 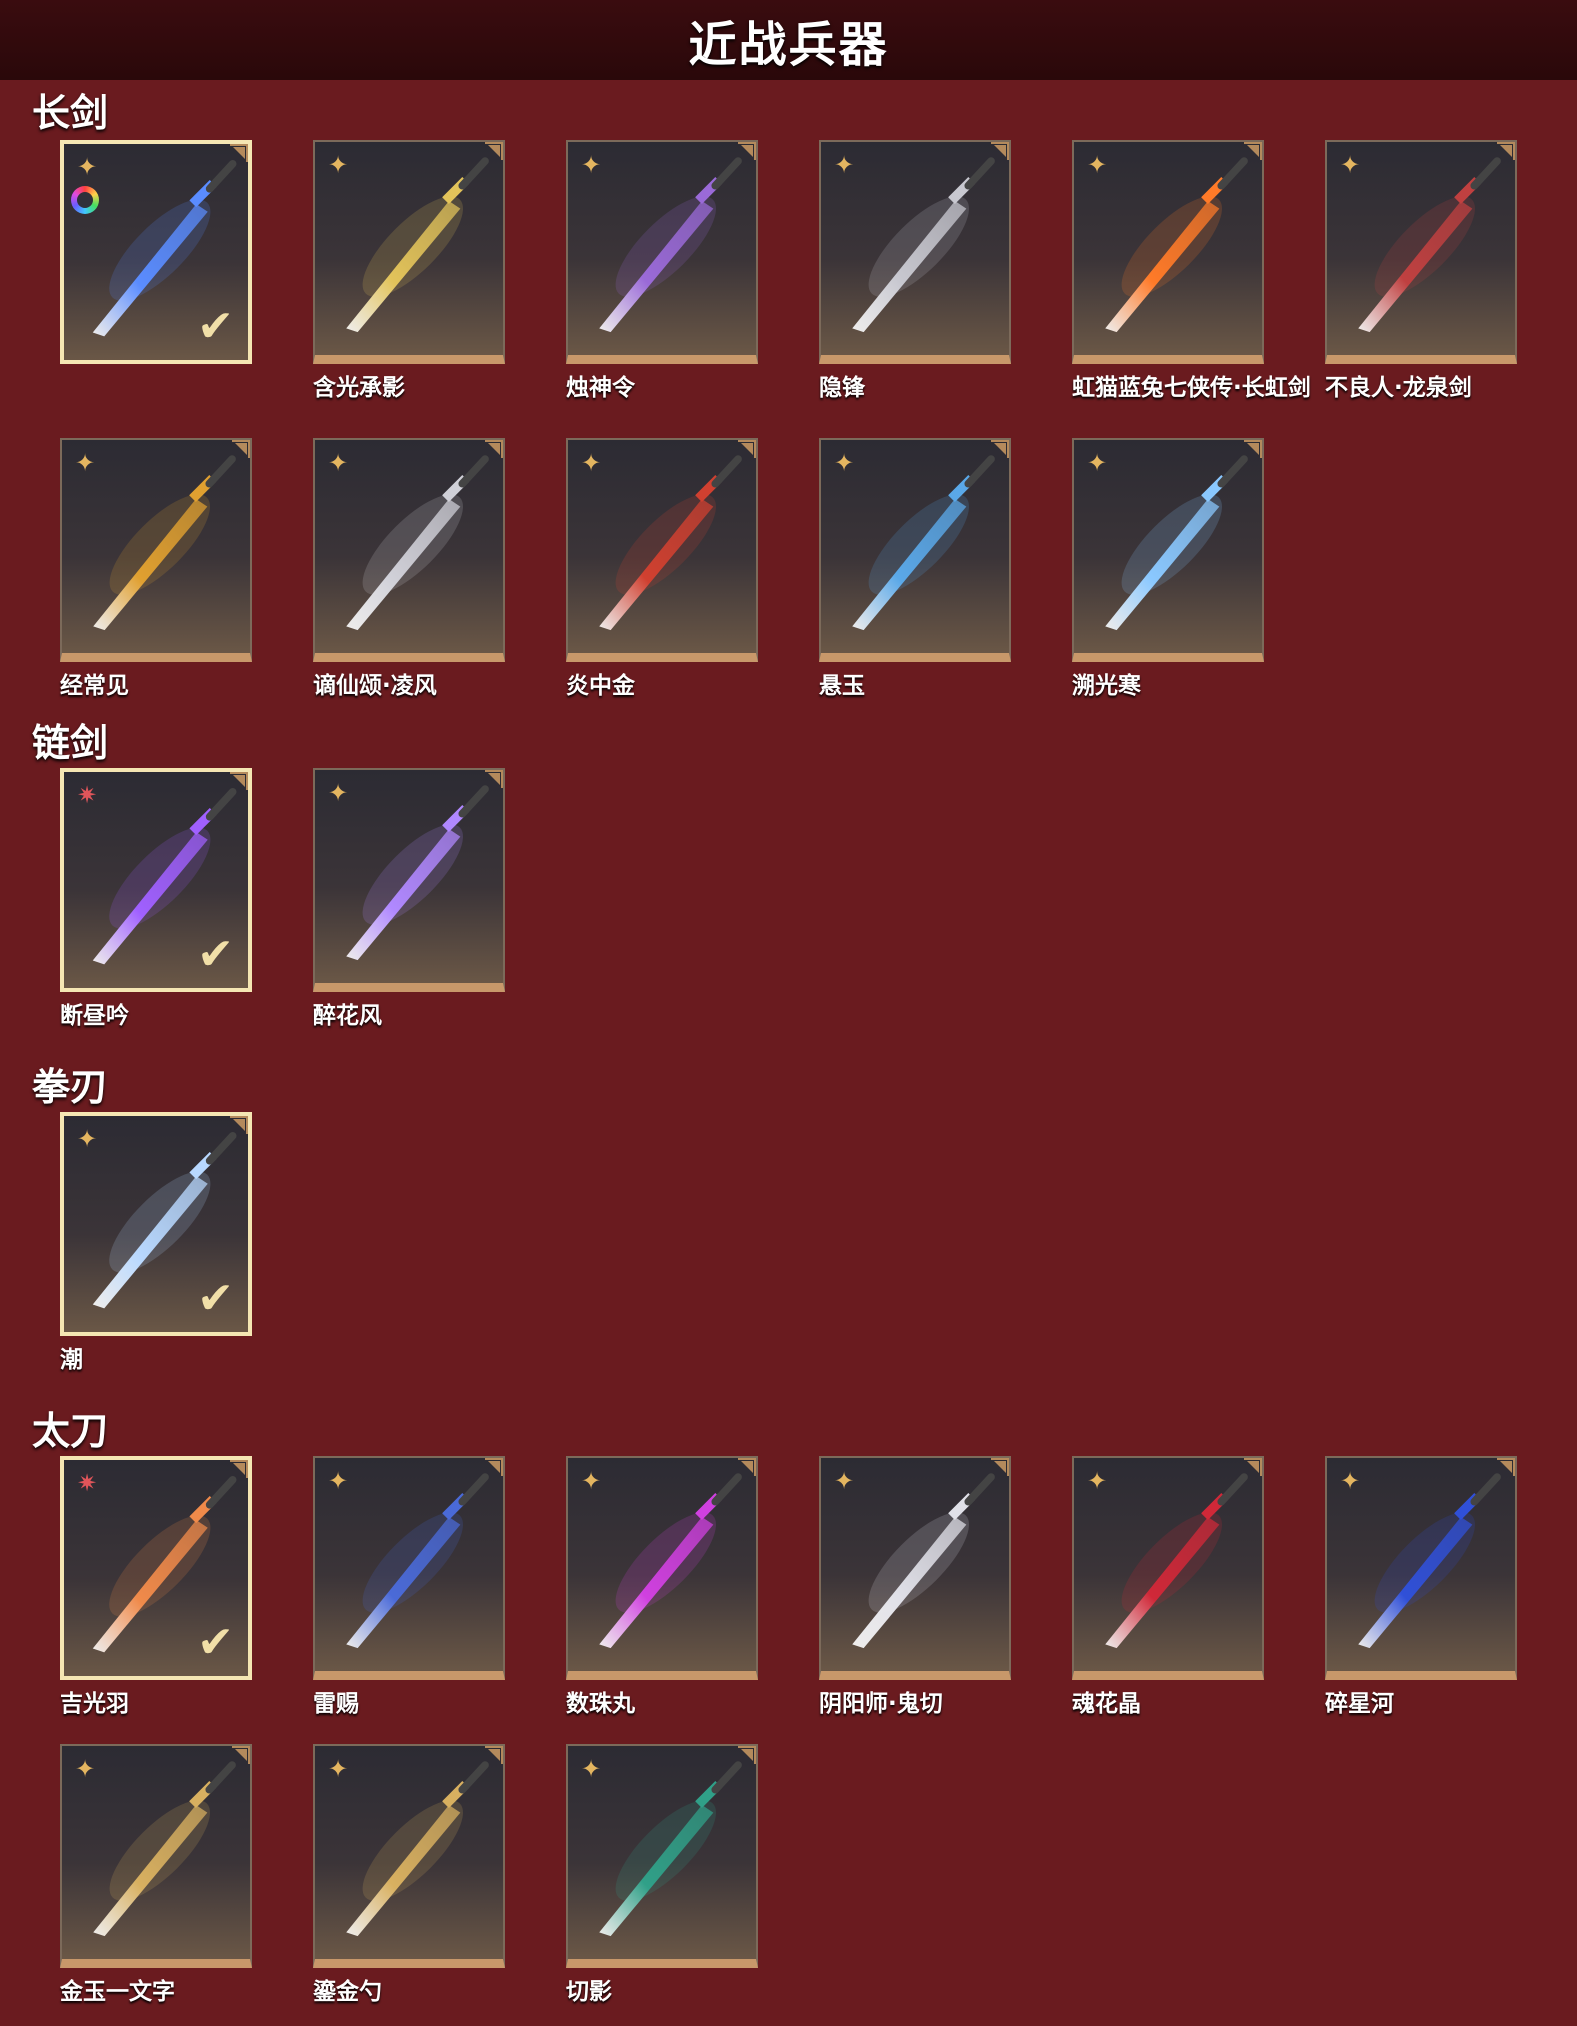 What do you see at coordinates (71, 1360) in the screenshot?
I see `weapon-name: 潮` at bounding box center [71, 1360].